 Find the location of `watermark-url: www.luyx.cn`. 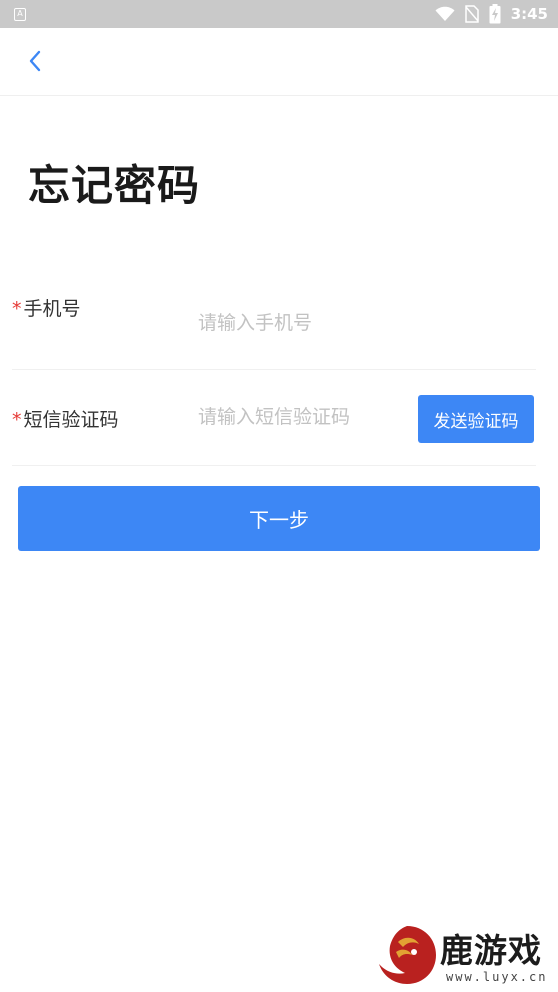

watermark-url: www.luyx.cn is located at coordinates (497, 977).